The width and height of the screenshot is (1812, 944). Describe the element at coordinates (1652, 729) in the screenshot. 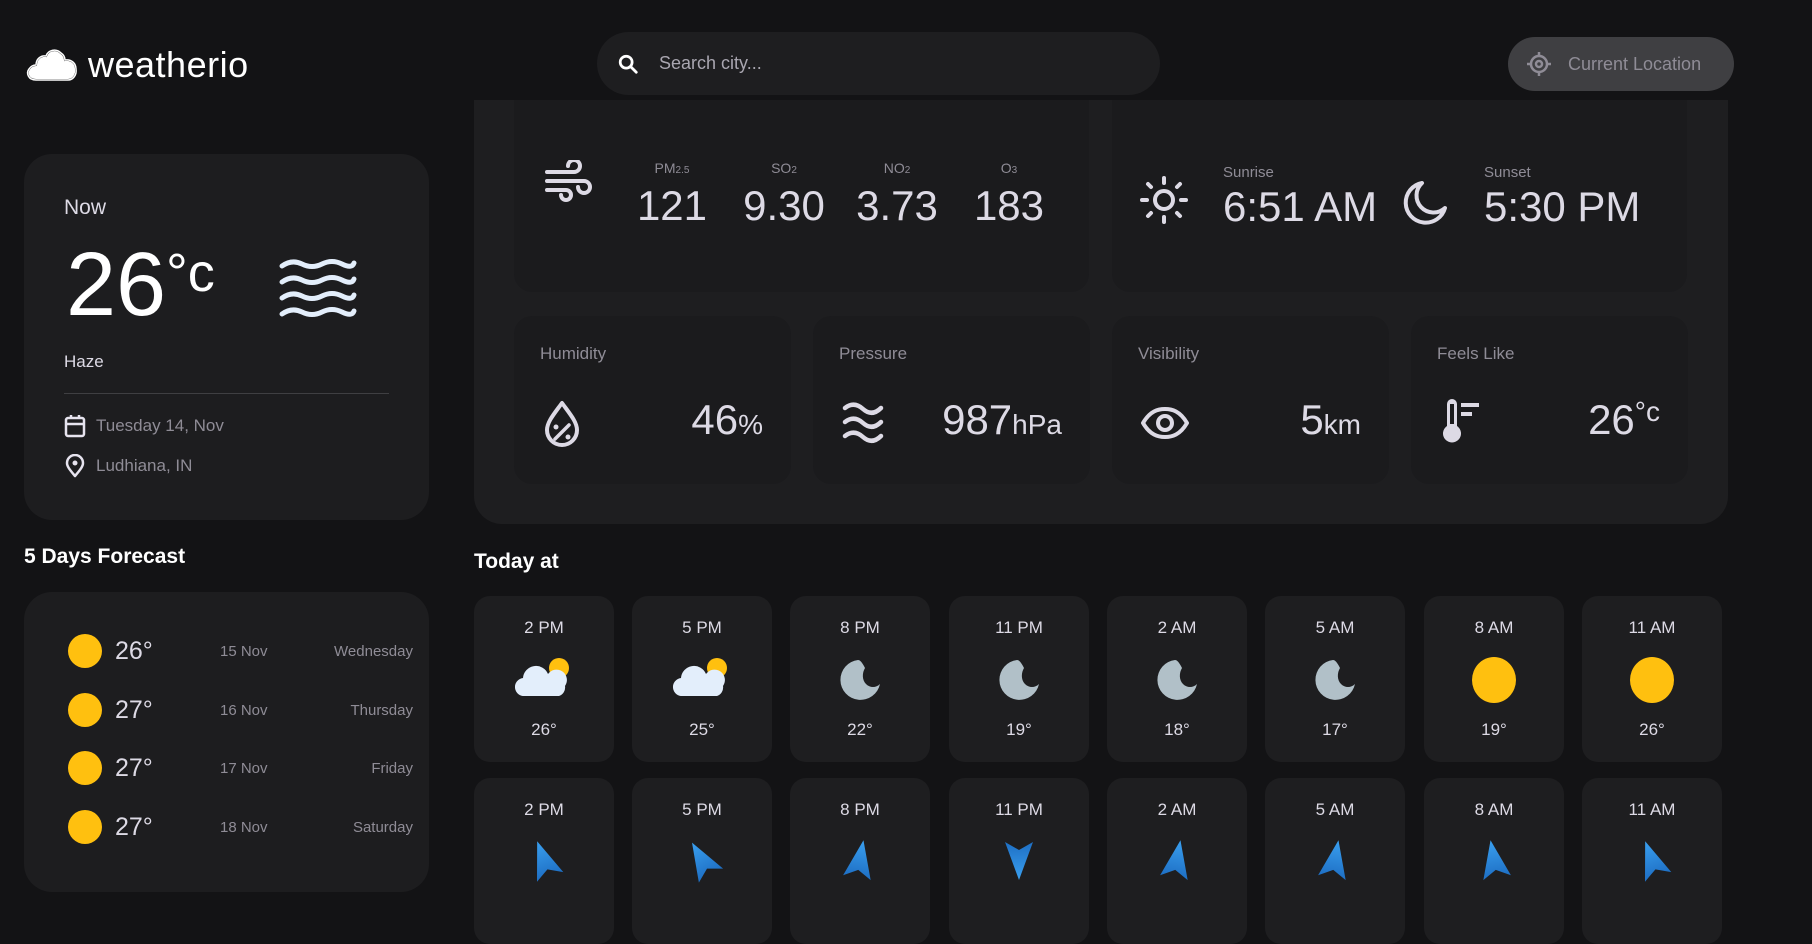

I see `hour-temp: 26°` at that location.